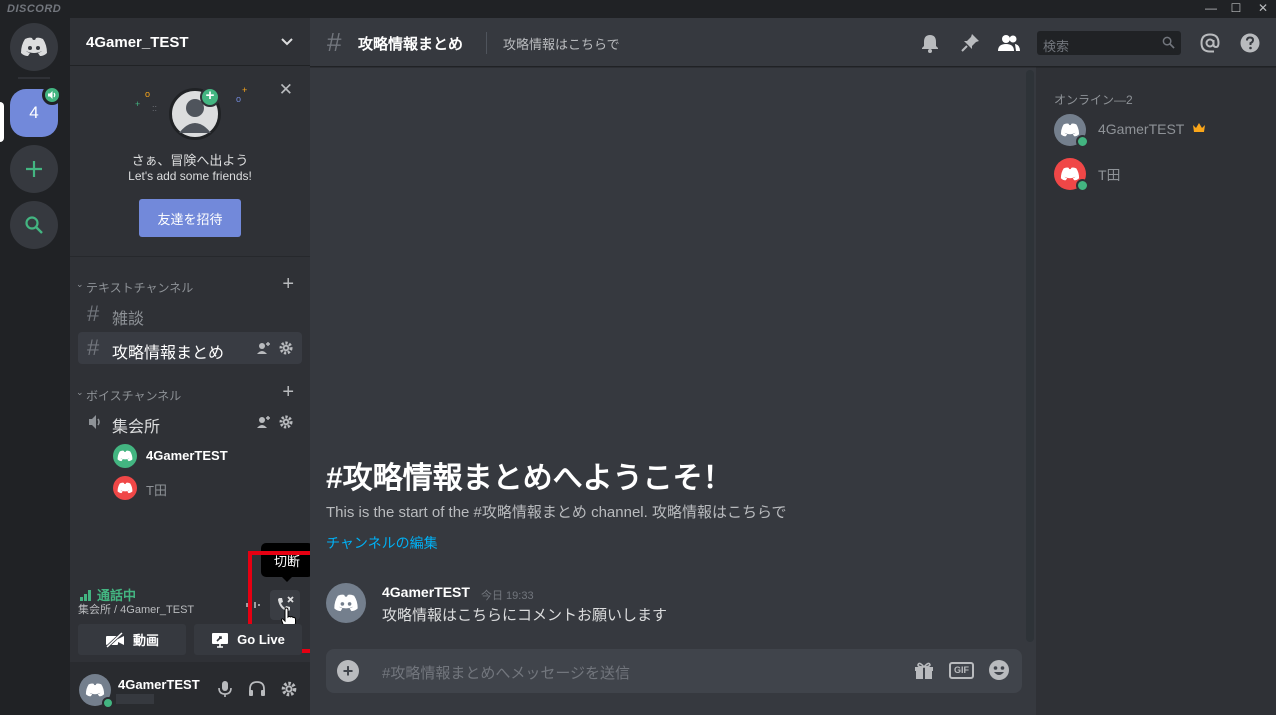 The width and height of the screenshot is (1276, 715). Describe the element at coordinates (1109, 175) in the screenshot. I see `member-name: T田` at that location.